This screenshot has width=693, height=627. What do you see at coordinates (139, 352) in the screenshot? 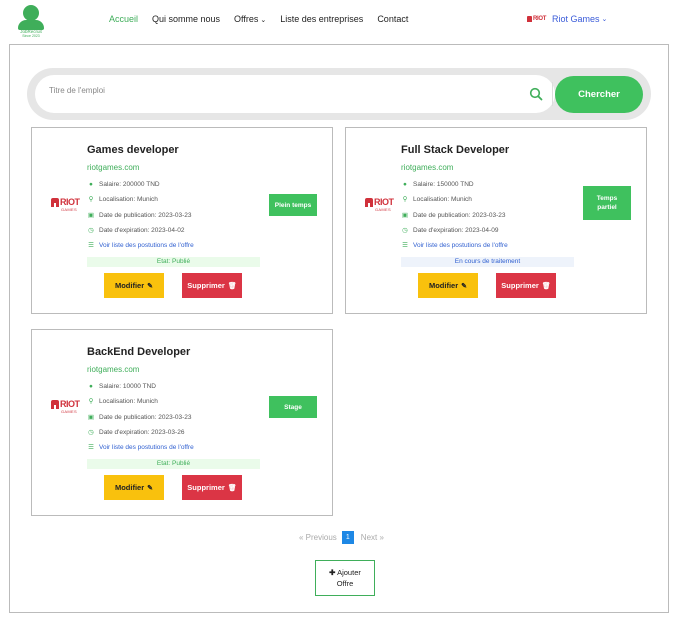
I see `job-title: BackEnd Developer` at bounding box center [139, 352].